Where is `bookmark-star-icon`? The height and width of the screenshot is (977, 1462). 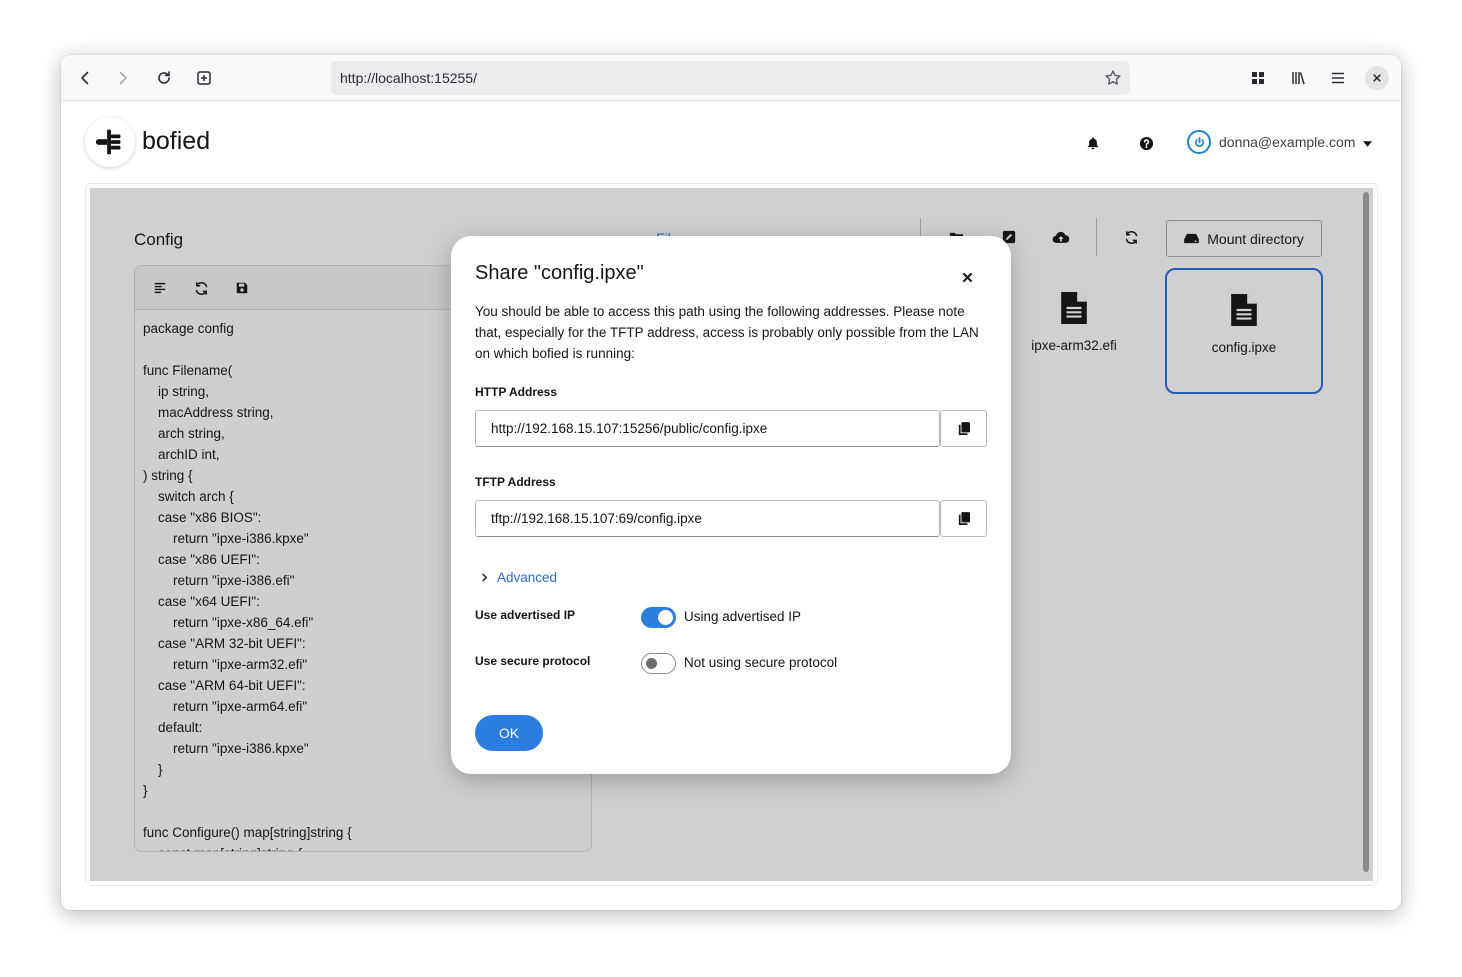 bookmark-star-icon is located at coordinates (1113, 78).